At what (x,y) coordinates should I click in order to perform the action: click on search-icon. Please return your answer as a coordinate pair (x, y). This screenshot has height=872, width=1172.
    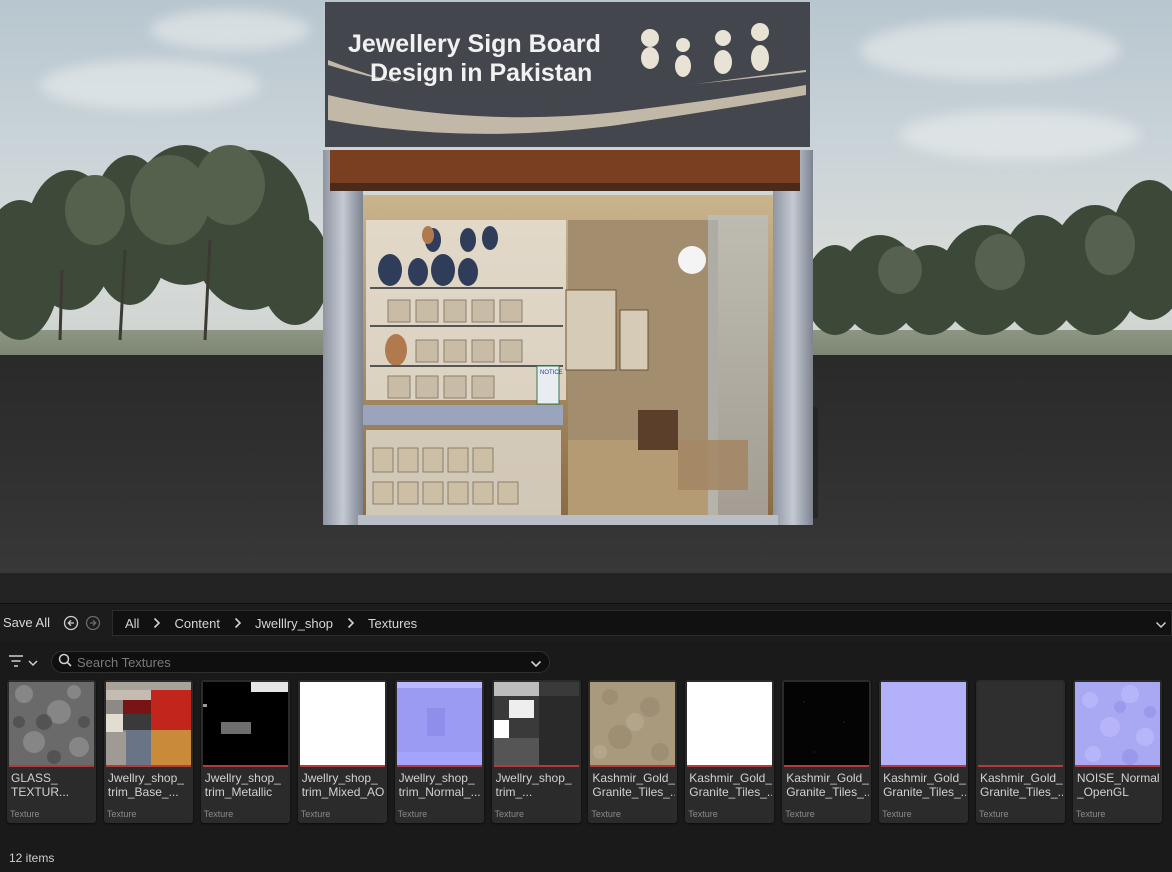
    Looking at the image, I should click on (65, 662).